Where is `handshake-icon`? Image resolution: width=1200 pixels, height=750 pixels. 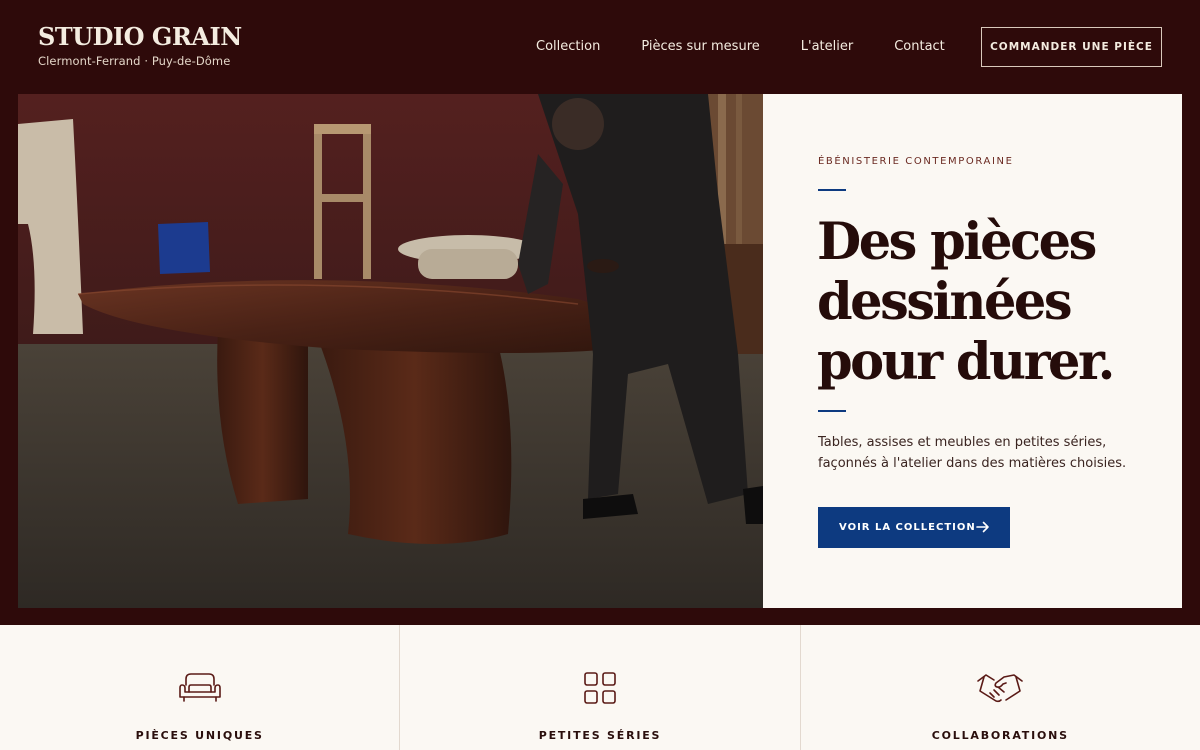
handshake-icon is located at coordinates (1000, 688).